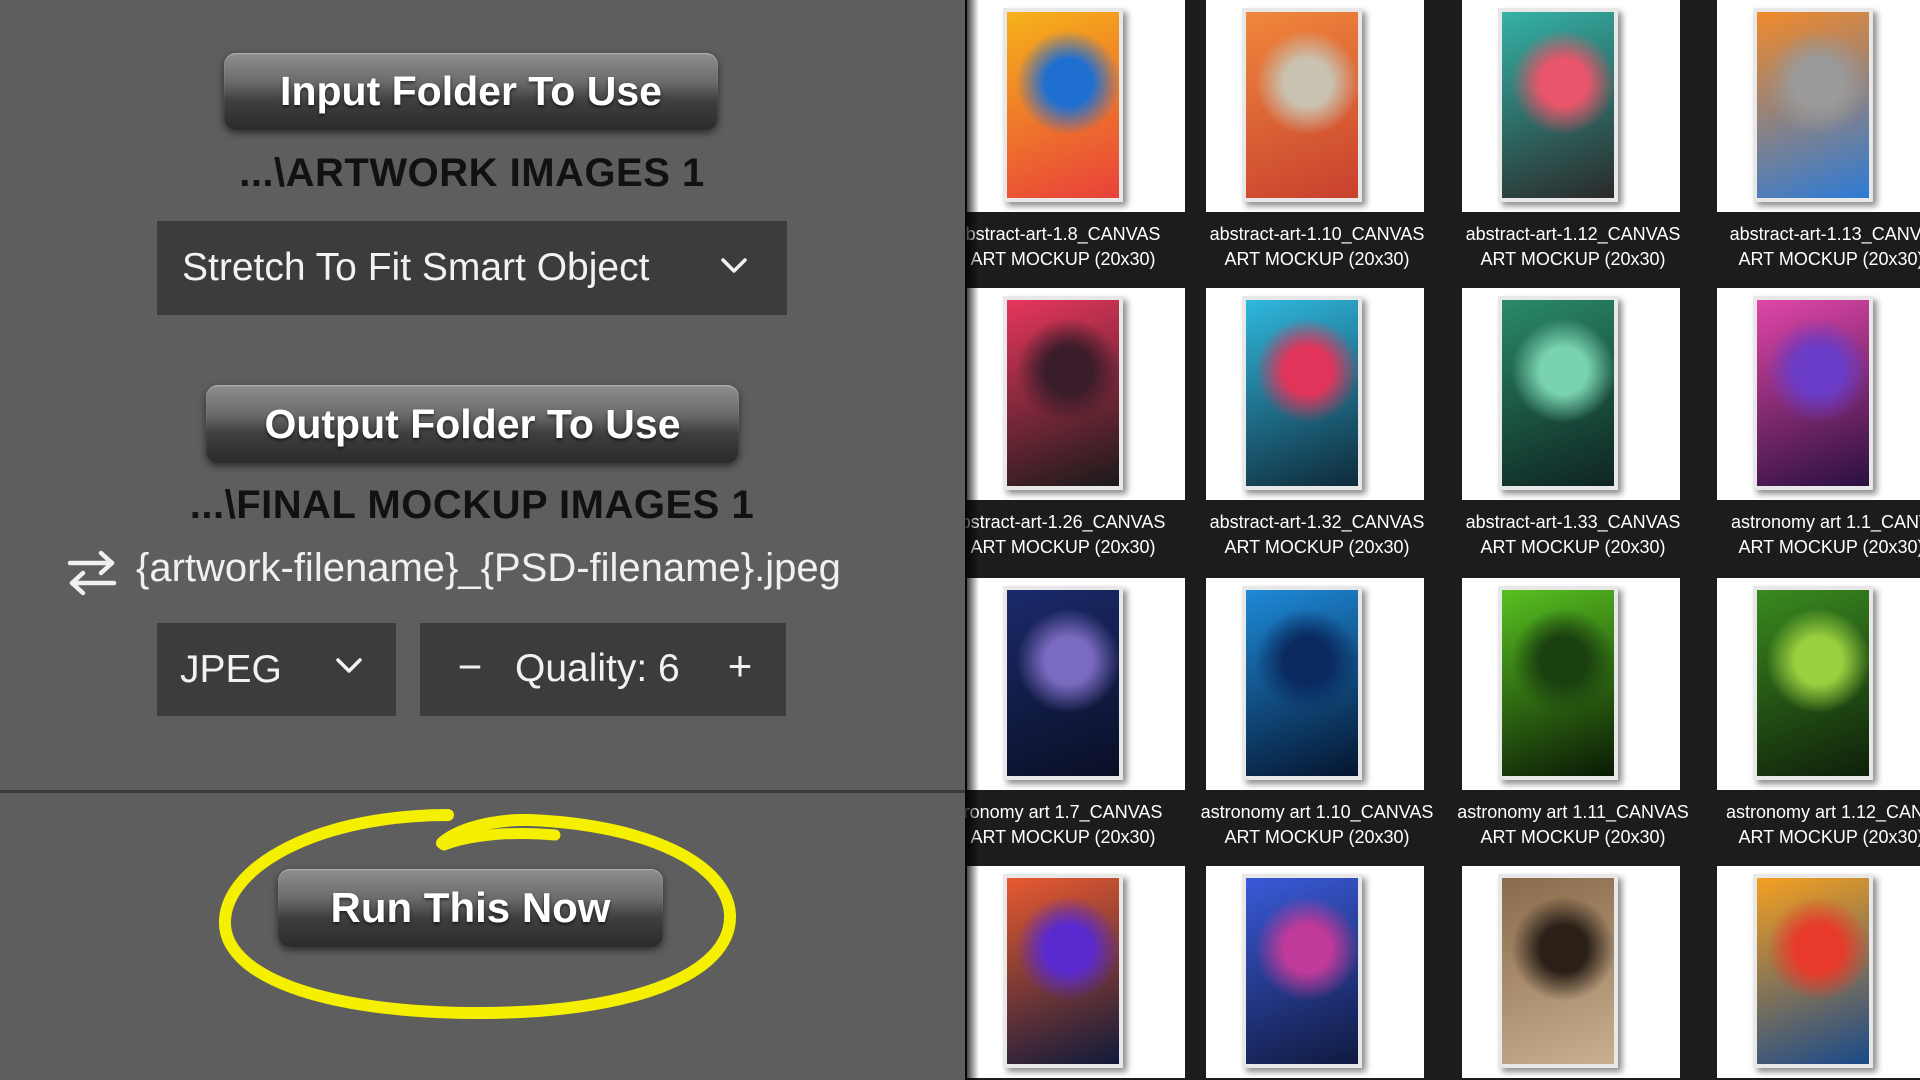 This screenshot has width=1920, height=1080. Describe the element at coordinates (1065, 522) in the screenshot. I see `file-name-line1: bstract-art-1.26_CANVAS` at that location.